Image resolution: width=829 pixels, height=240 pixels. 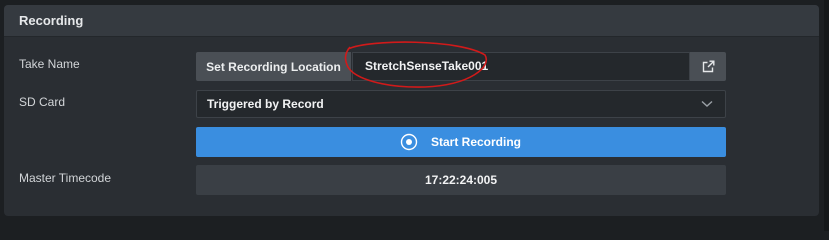 I want to click on set-recording-location-button: Set Recording Location, so click(x=273, y=66).